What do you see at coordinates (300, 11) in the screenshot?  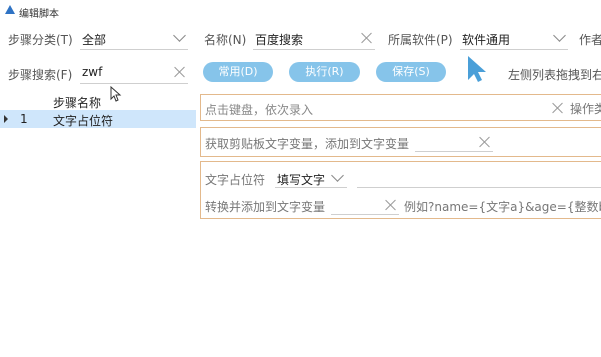 I see `title-bar` at bounding box center [300, 11].